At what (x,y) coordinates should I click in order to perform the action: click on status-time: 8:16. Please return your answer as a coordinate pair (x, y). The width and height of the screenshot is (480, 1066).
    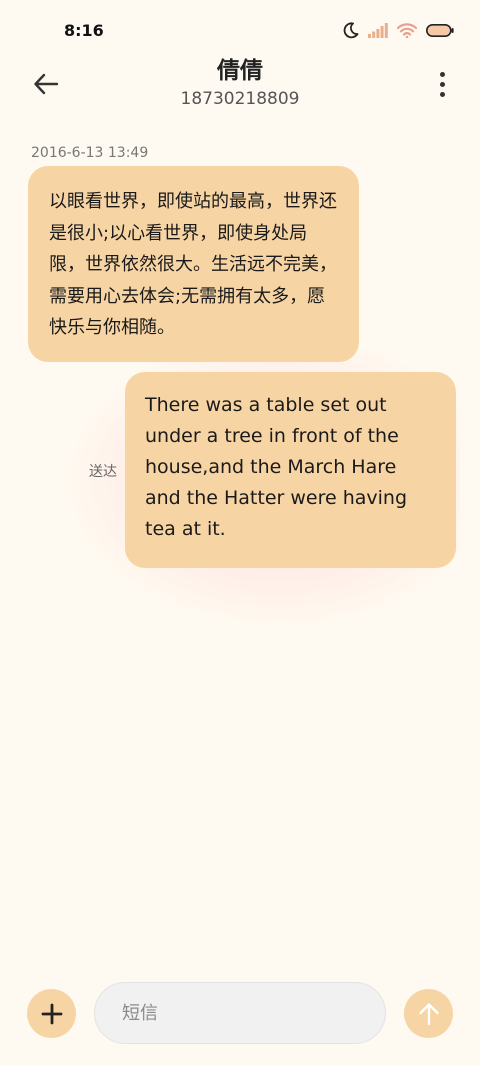
    Looking at the image, I should click on (84, 30).